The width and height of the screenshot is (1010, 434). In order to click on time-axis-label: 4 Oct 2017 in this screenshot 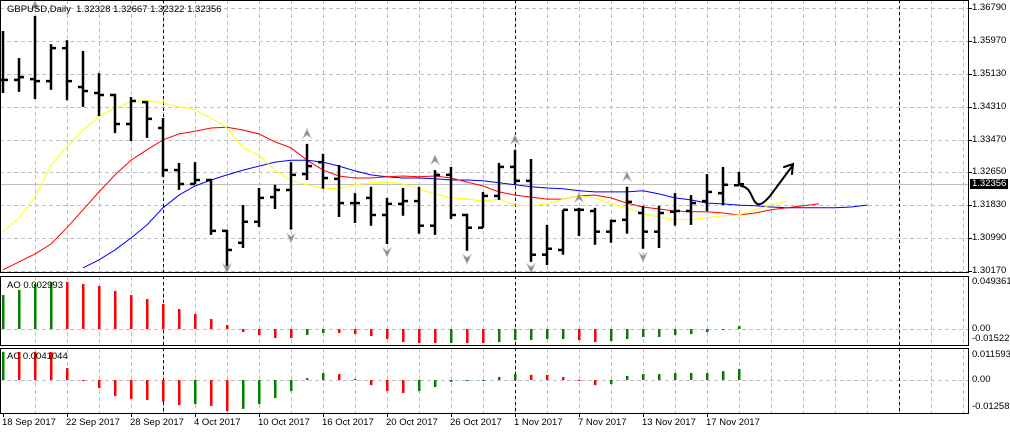, I will do `click(217, 422)`.